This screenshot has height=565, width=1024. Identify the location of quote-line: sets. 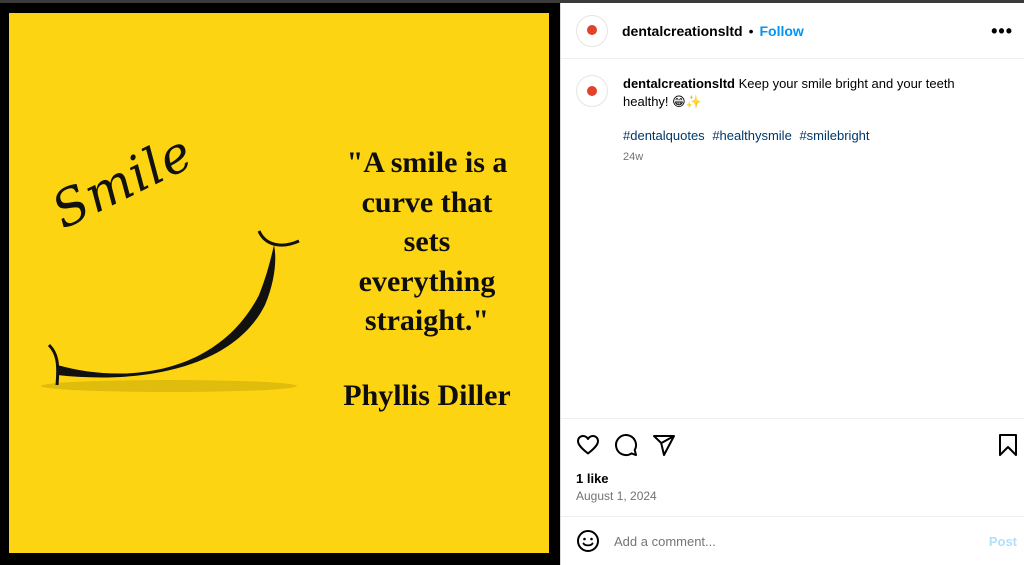
(427, 241).